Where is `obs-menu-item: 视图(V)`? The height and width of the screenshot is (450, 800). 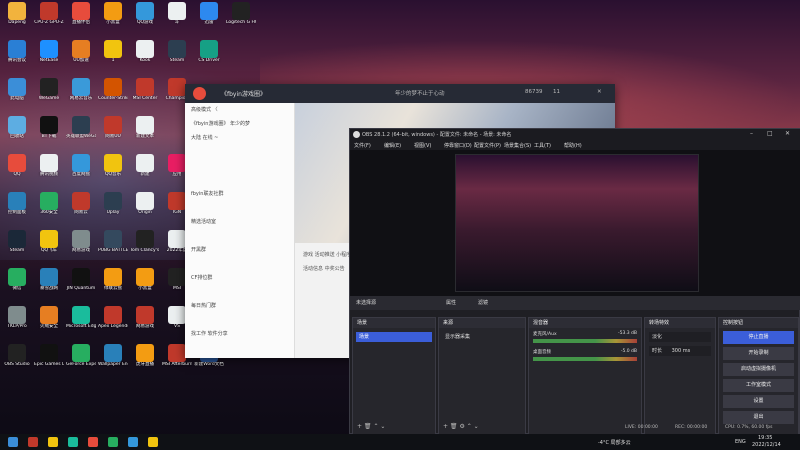 obs-menu-item: 视图(V) is located at coordinates (422, 145).